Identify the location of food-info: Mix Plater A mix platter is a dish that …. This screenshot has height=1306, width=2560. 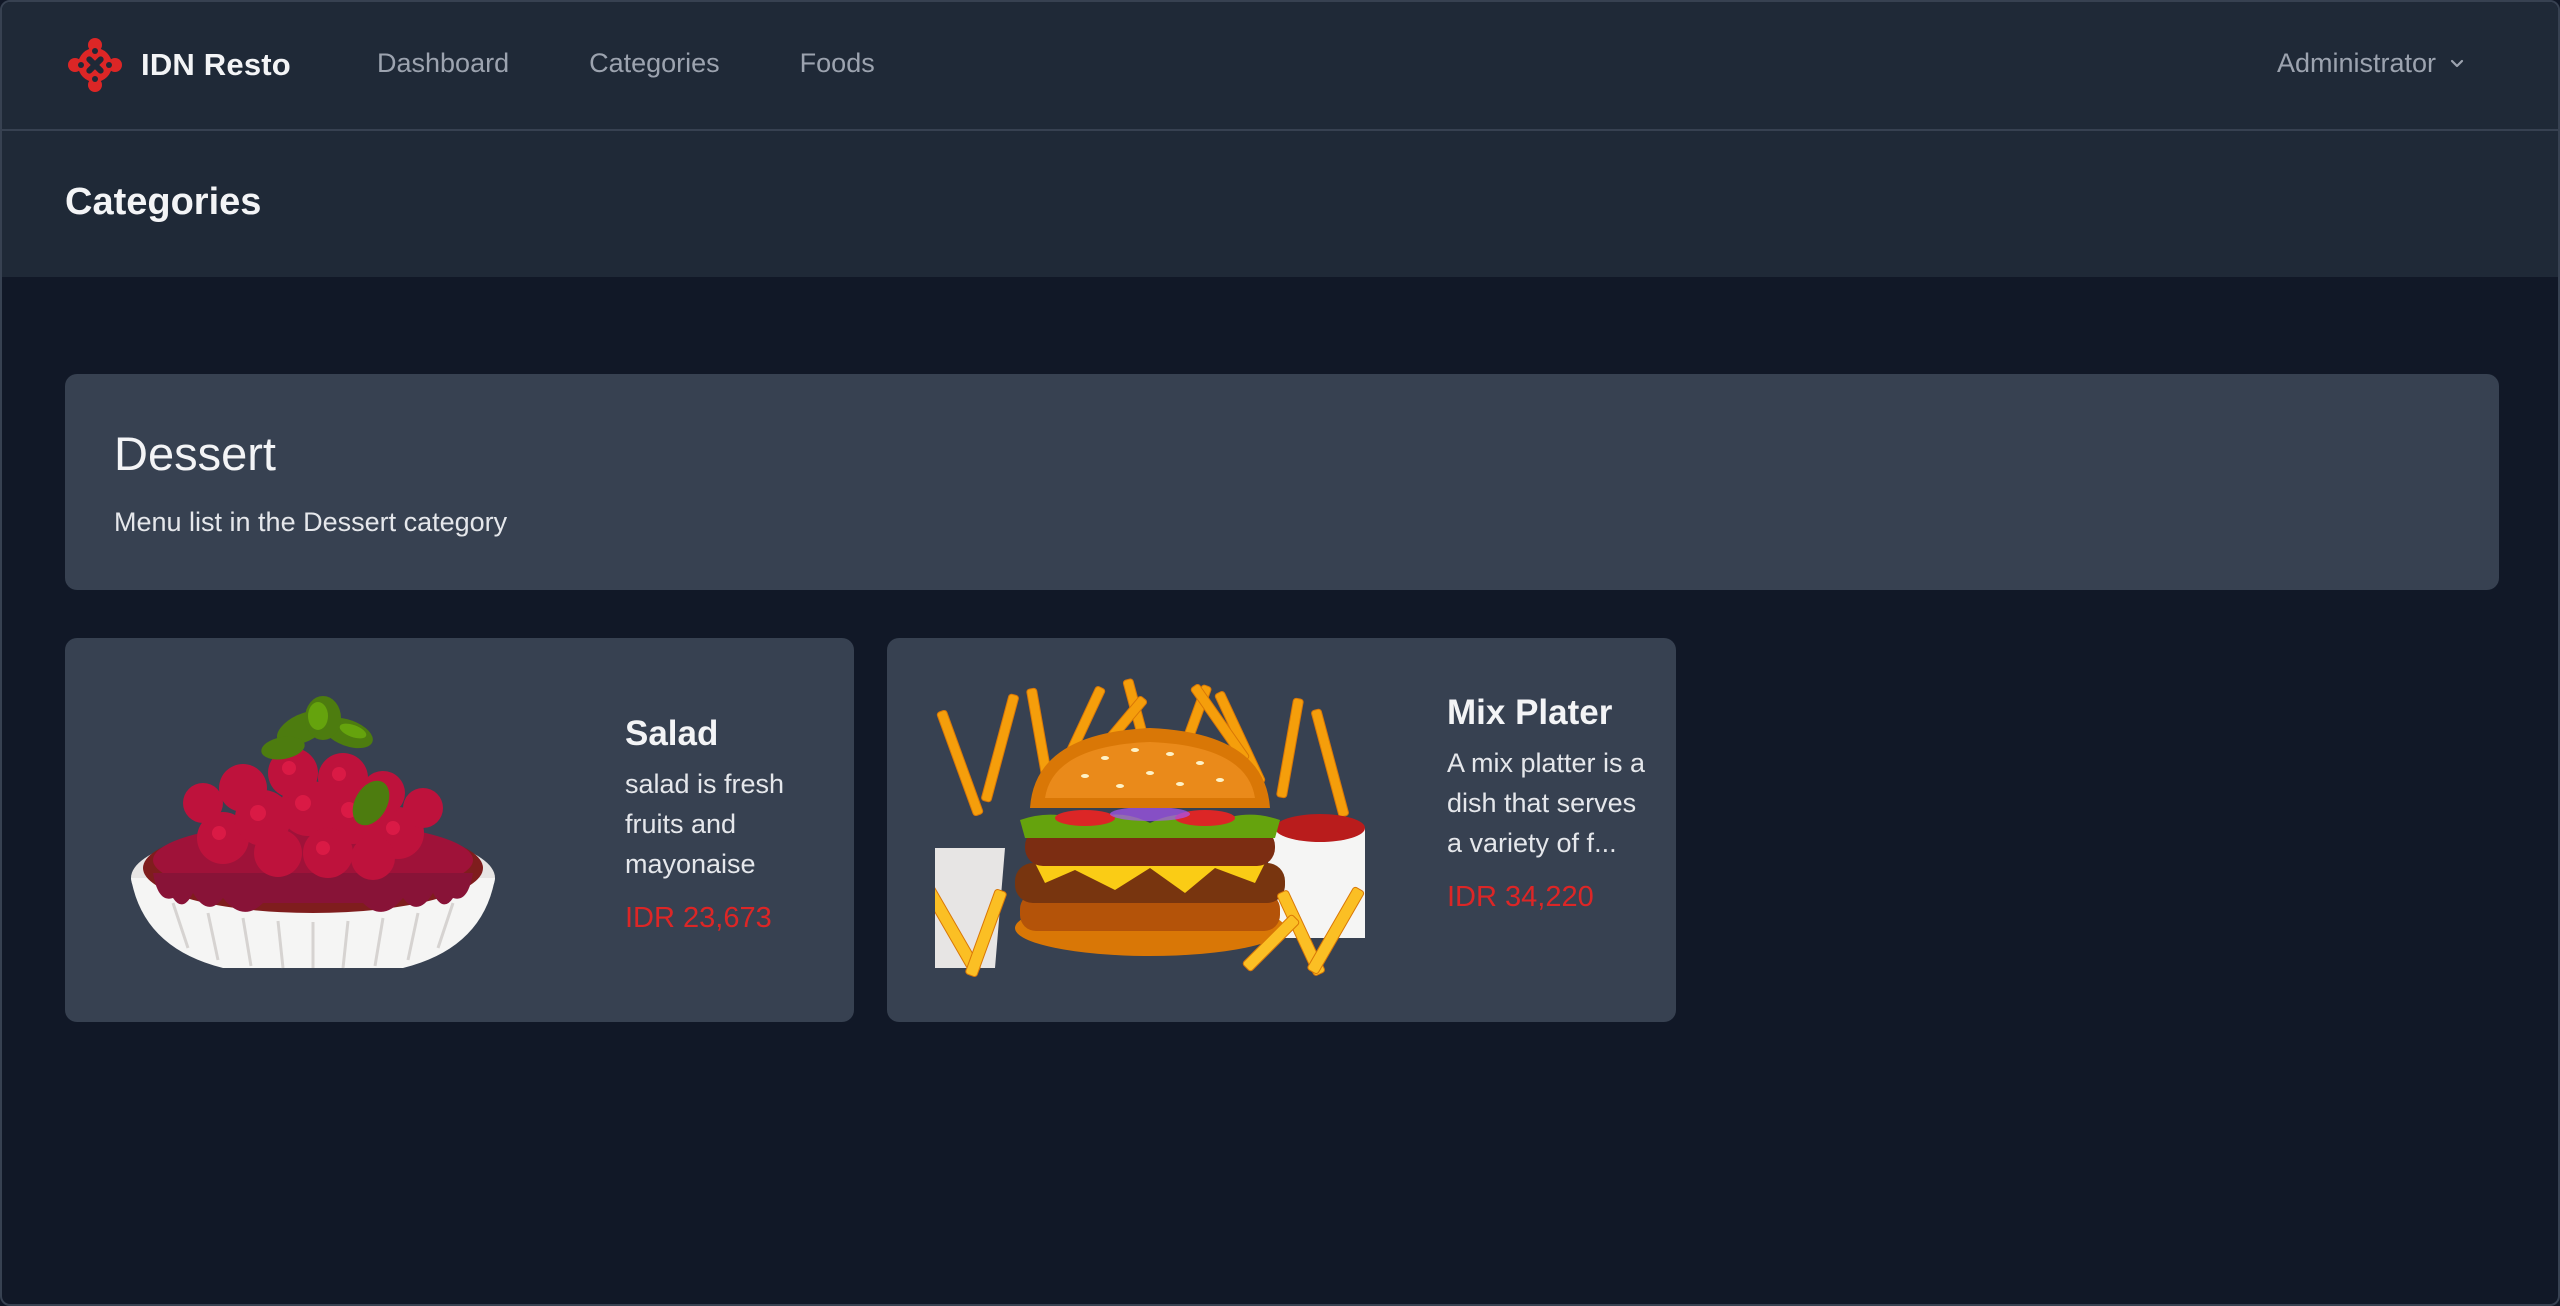
(1552, 803).